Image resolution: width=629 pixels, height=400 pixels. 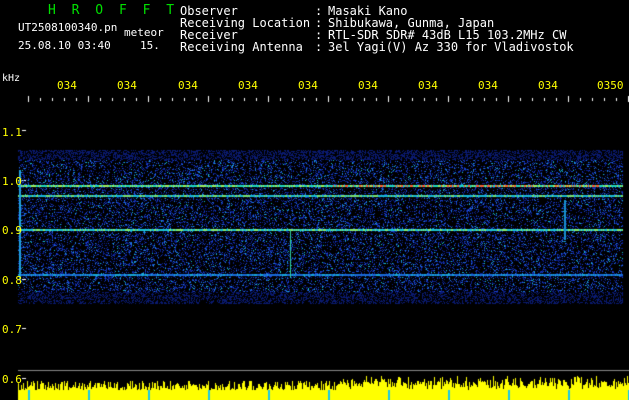 I want to click on freq-tick: 0.9, so click(x=12, y=230).